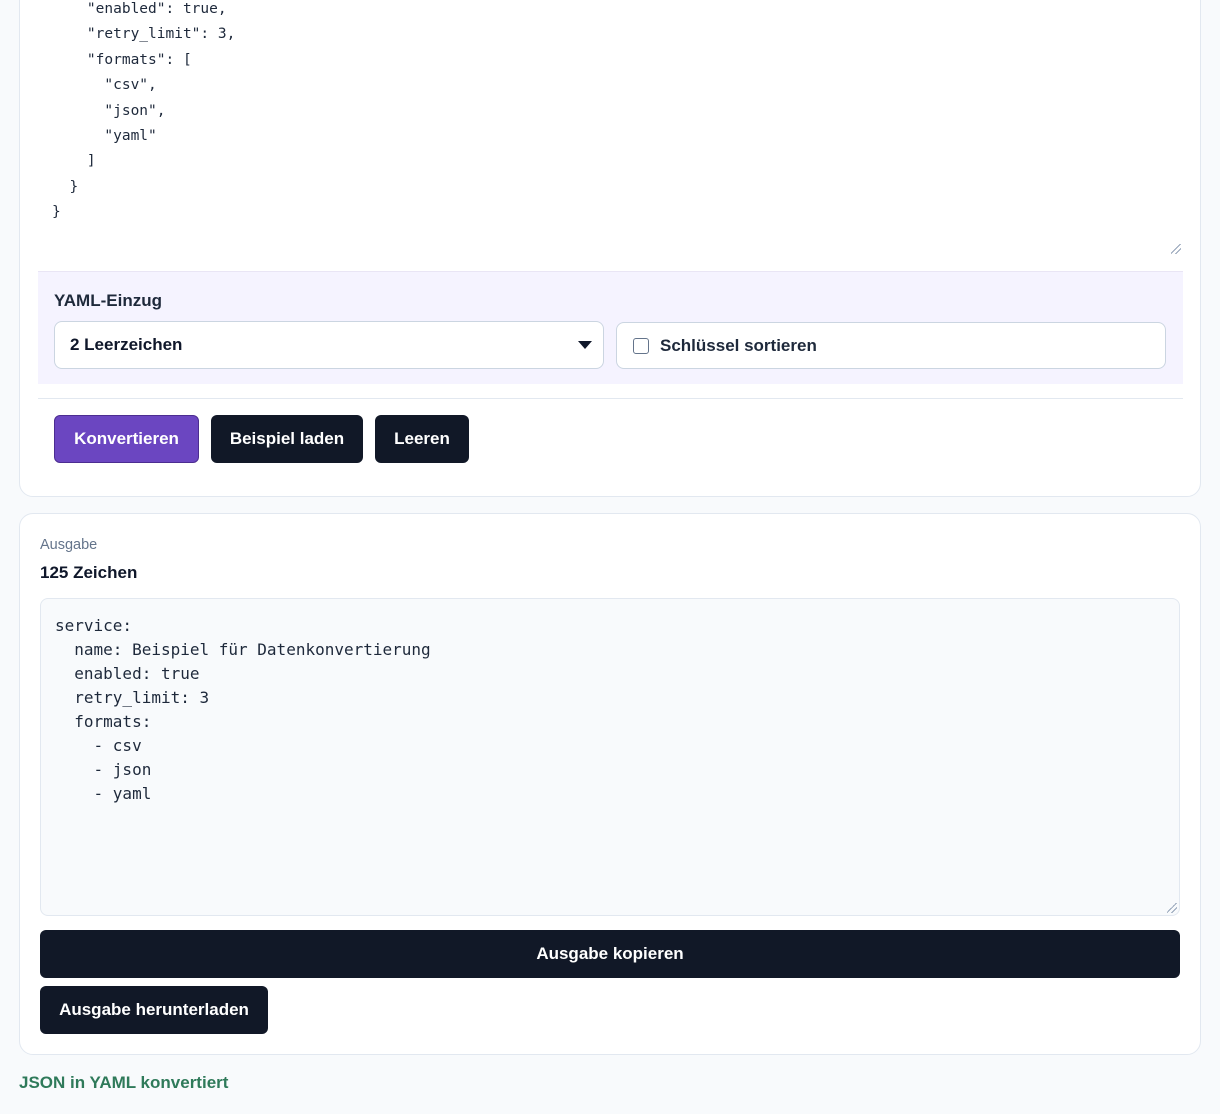  What do you see at coordinates (126, 344) in the screenshot?
I see `yaml-indent-selected-value: 2 Leerzeichen` at bounding box center [126, 344].